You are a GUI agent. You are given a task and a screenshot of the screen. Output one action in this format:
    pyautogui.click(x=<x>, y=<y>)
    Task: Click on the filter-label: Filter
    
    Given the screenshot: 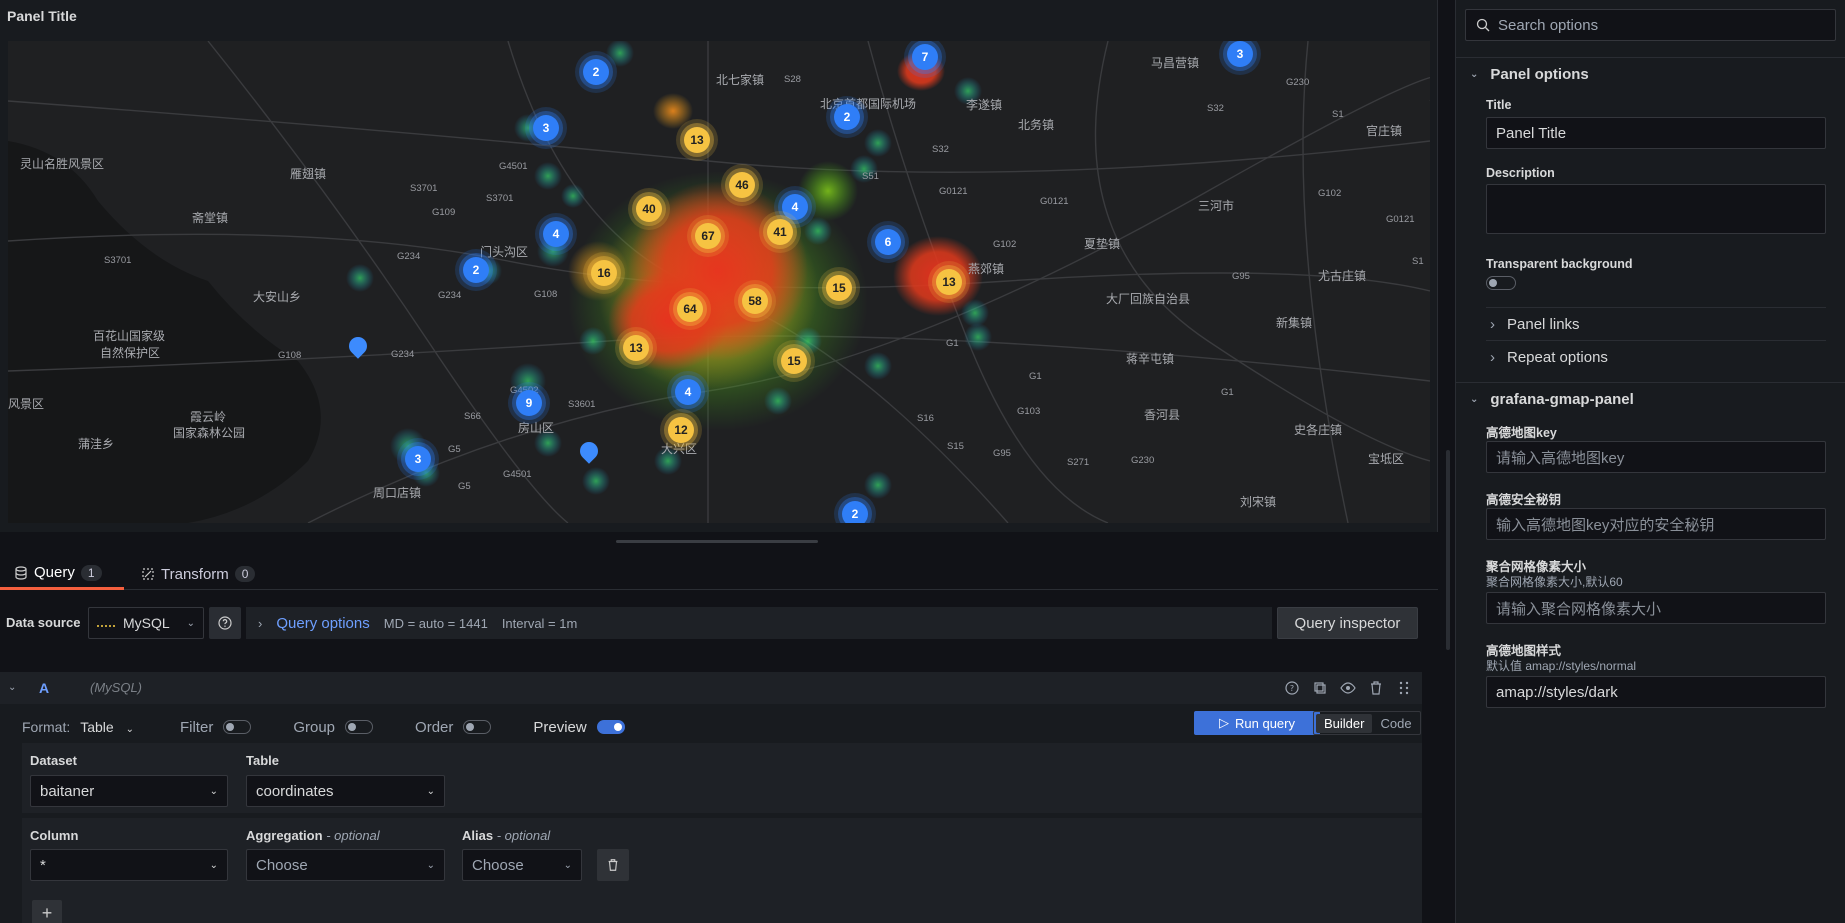 What is the action you would take?
    pyautogui.click(x=196, y=727)
    